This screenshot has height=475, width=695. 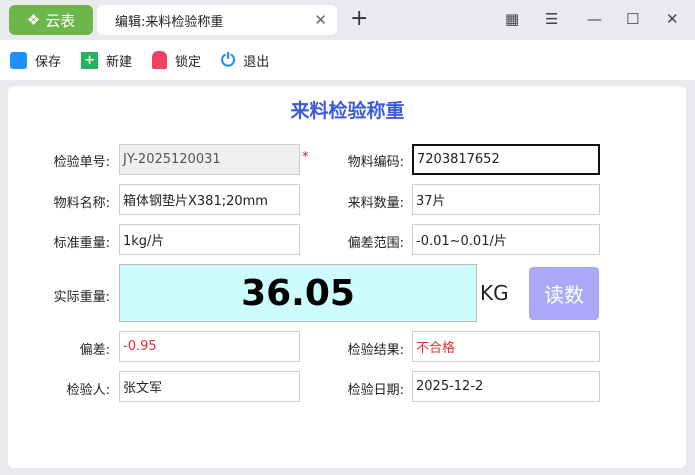 I want to click on grid-icon: ▦, so click(x=512, y=19).